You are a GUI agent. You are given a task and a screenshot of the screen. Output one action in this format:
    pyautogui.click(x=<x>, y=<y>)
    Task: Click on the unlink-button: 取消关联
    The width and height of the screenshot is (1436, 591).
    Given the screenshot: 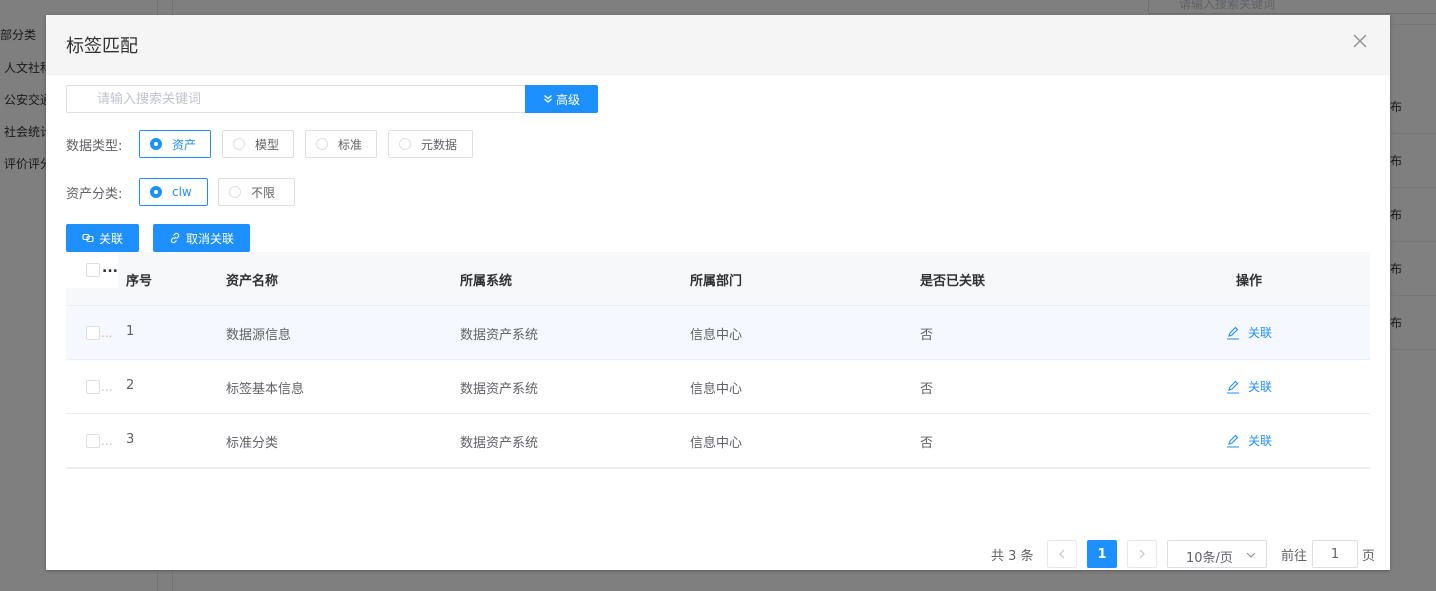 What is the action you would take?
    pyautogui.click(x=201, y=238)
    